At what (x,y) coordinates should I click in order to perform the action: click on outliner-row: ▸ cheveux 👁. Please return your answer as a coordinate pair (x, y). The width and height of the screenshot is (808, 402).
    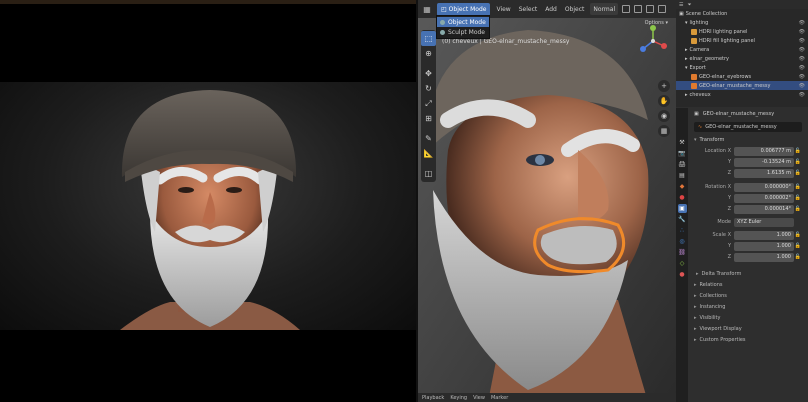
    Looking at the image, I should click on (742, 94).